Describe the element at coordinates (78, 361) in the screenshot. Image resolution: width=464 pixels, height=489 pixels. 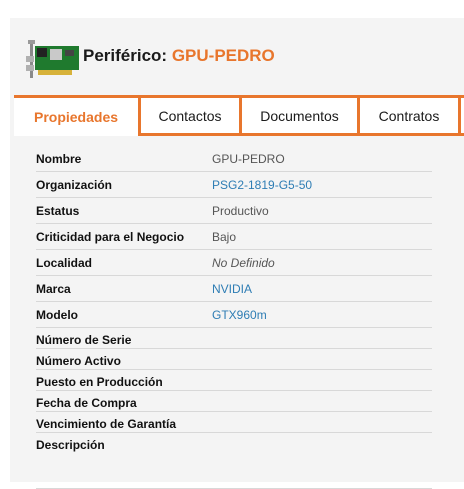
I see `property-label: Número Activo` at that location.